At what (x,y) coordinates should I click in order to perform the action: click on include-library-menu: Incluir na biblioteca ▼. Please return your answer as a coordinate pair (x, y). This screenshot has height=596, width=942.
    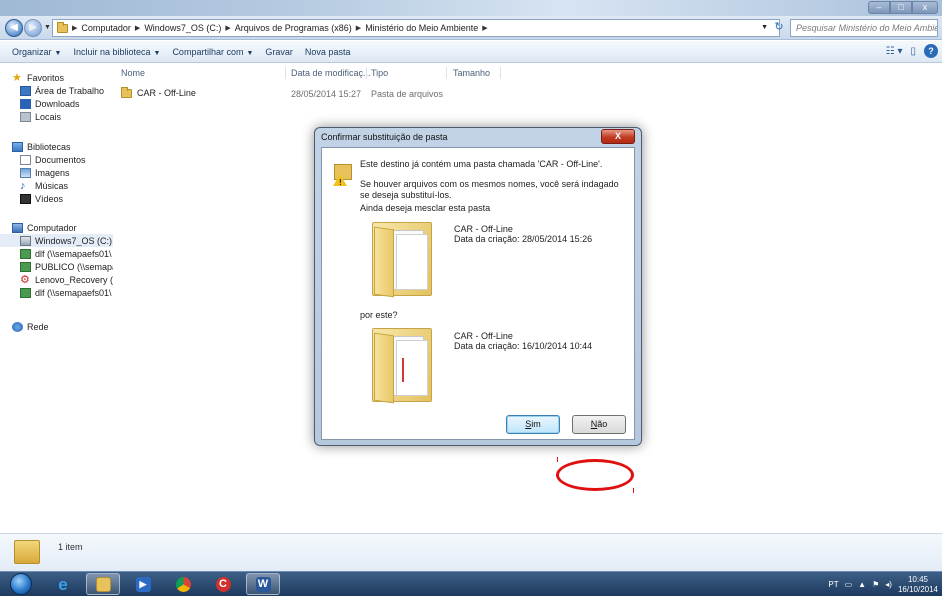
    Looking at the image, I should click on (116, 52).